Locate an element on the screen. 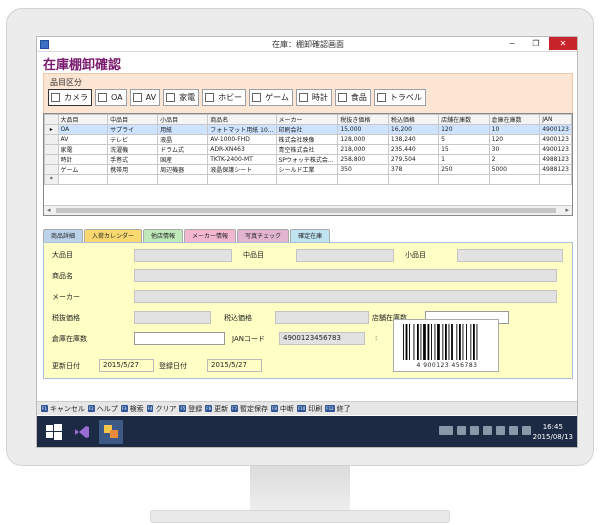 Image resolution: width=600 pixels, height=525 pixels. table-cell: 15,000 is located at coordinates (363, 129).